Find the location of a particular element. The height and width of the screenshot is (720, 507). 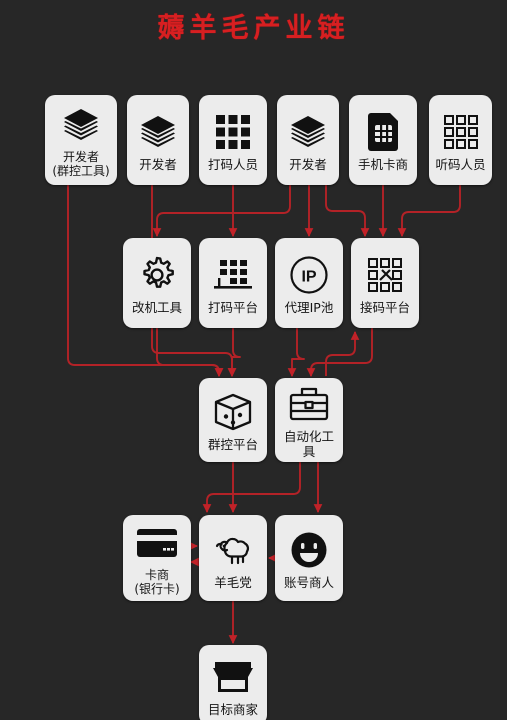

edge-listener-to-sms is located at coordinates (429, 211).